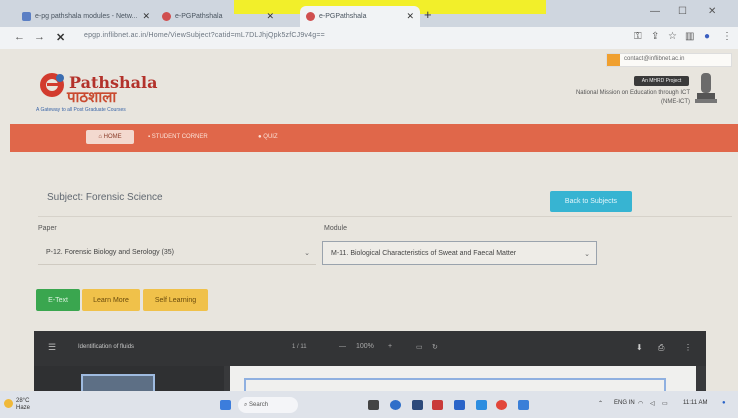 The image size is (738, 418). Describe the element at coordinates (259, 405) in the screenshot. I see `search-label: Search` at that location.